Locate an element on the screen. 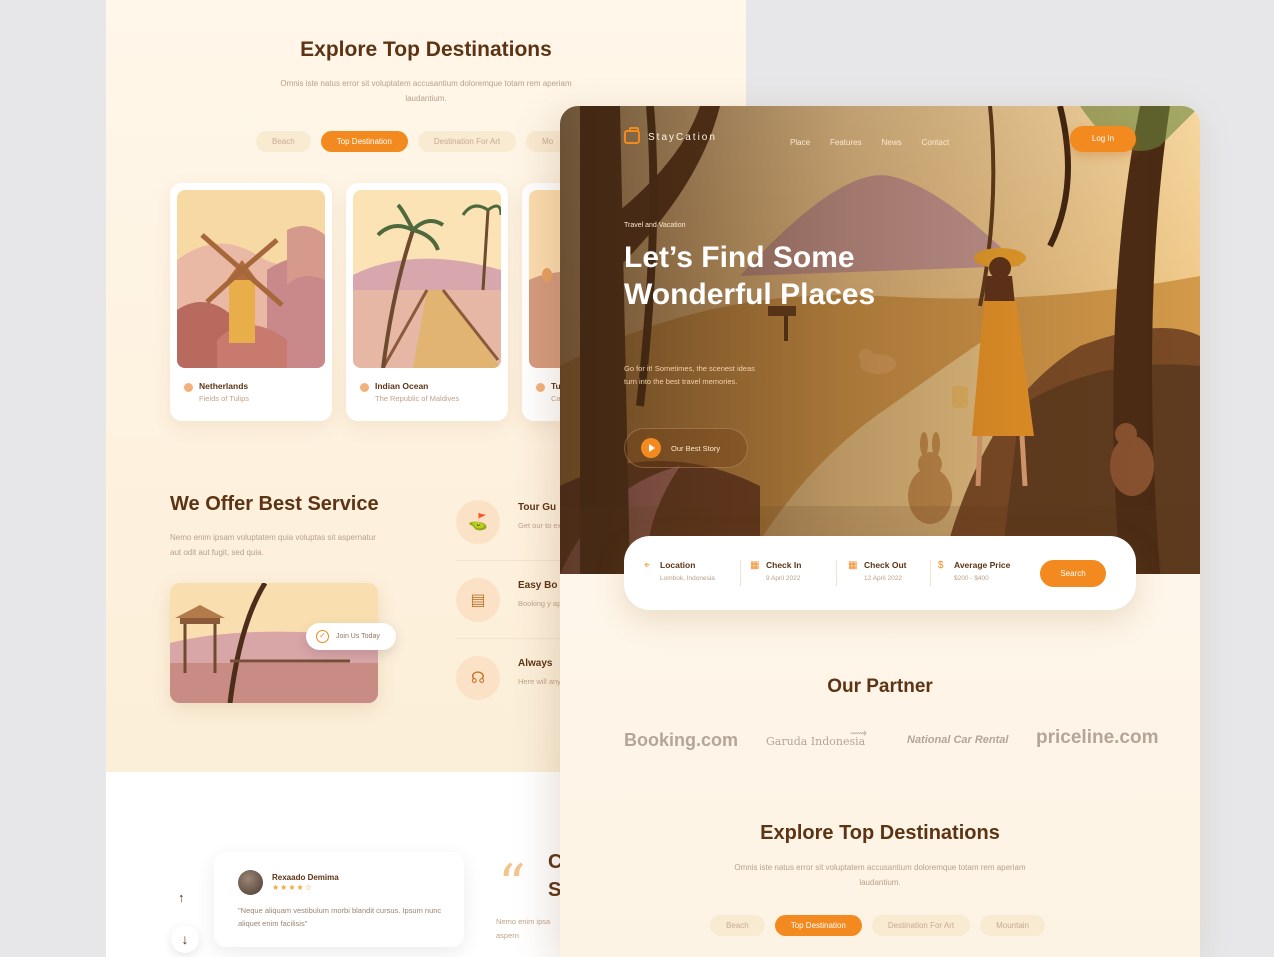 The height and width of the screenshot is (957, 1274). partner-logo-national: National Car Rental is located at coordinates (958, 740).